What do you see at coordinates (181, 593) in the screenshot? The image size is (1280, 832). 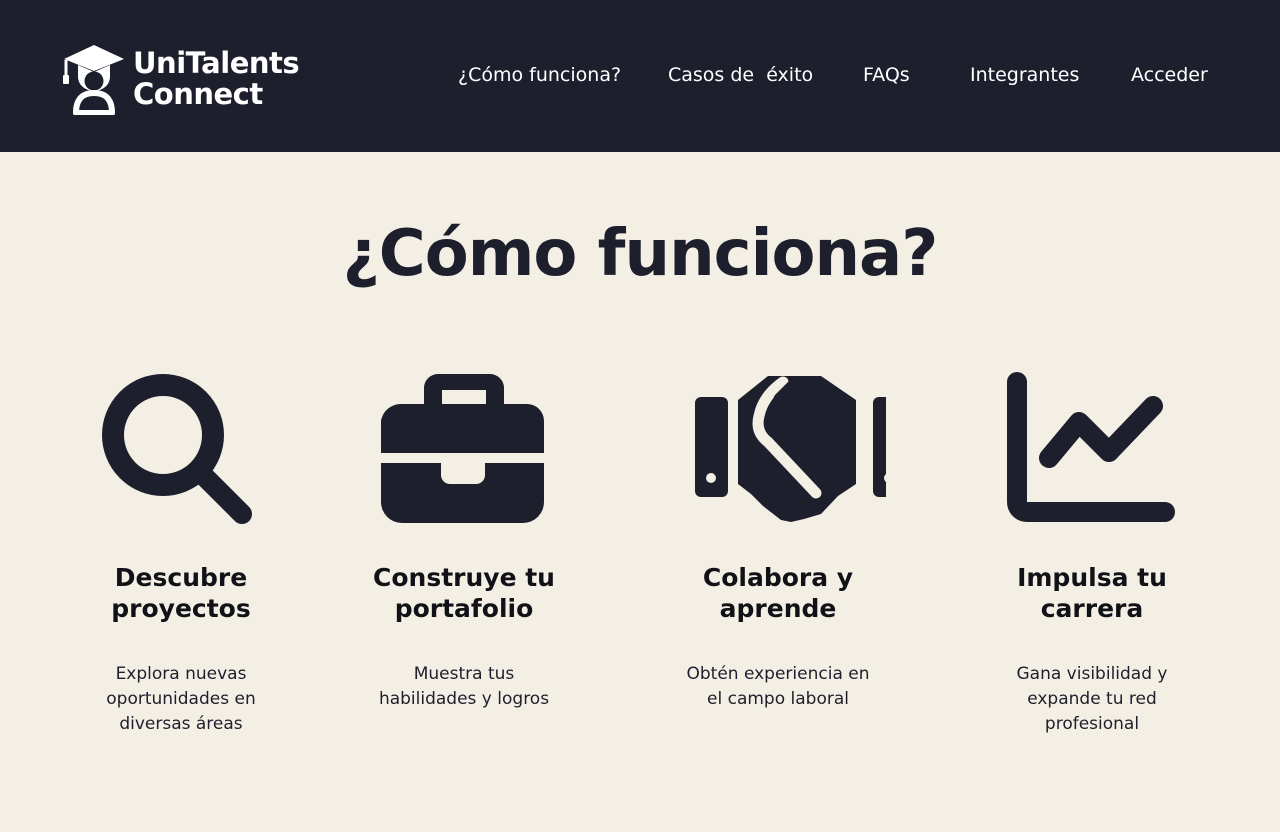 I see `feature-title: Descubre proyectos` at bounding box center [181, 593].